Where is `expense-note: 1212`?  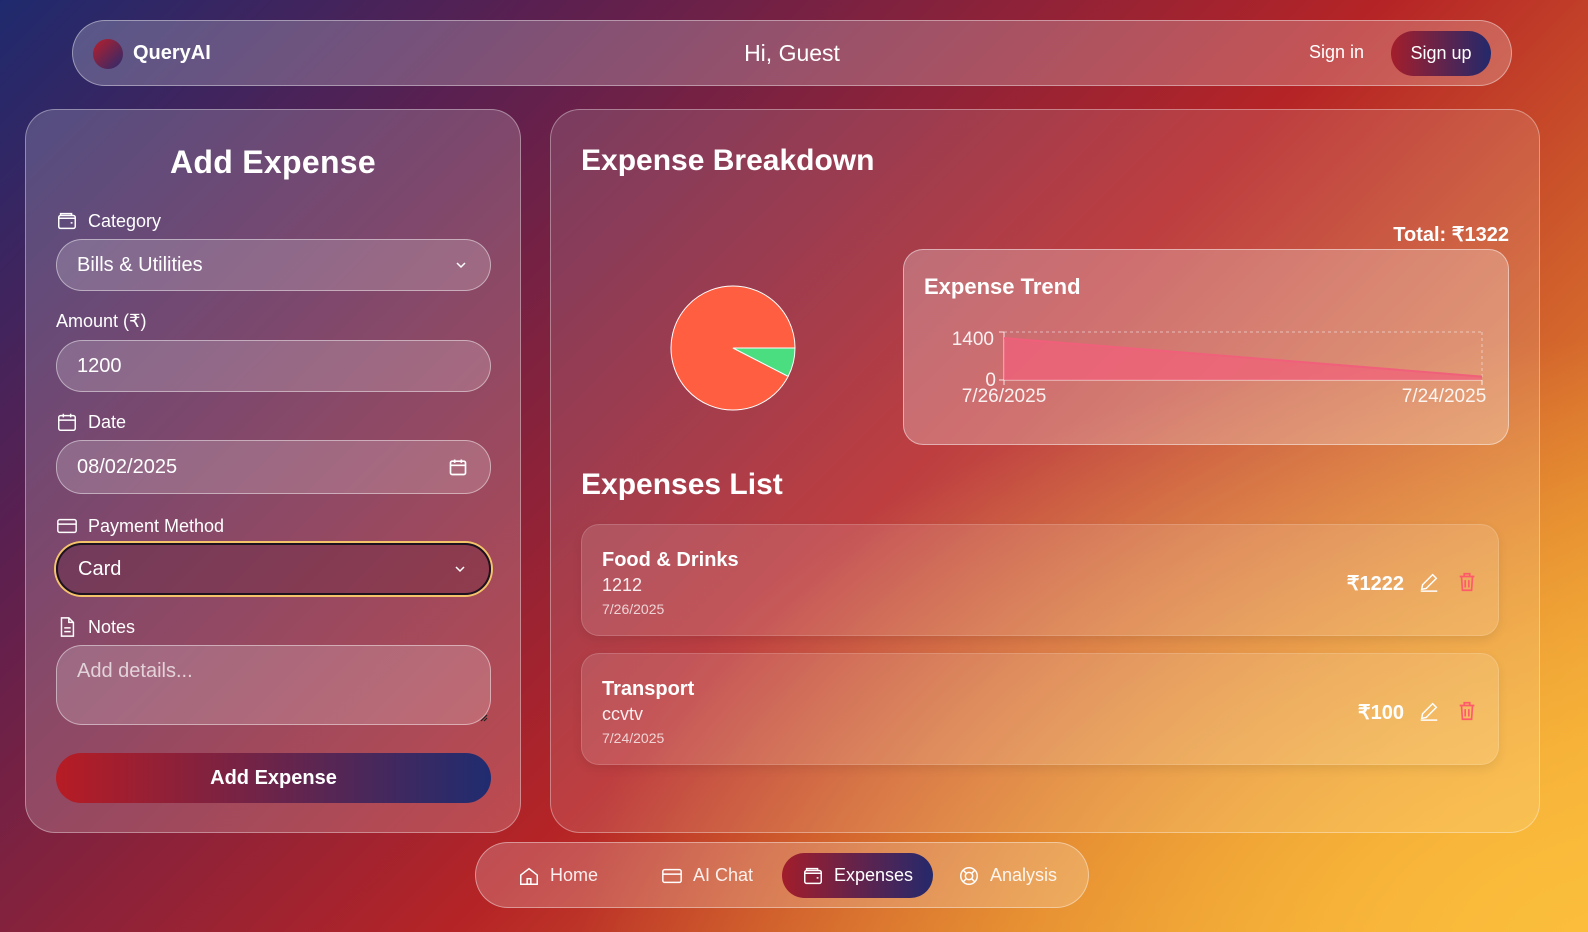 expense-note: 1212 is located at coordinates (622, 585).